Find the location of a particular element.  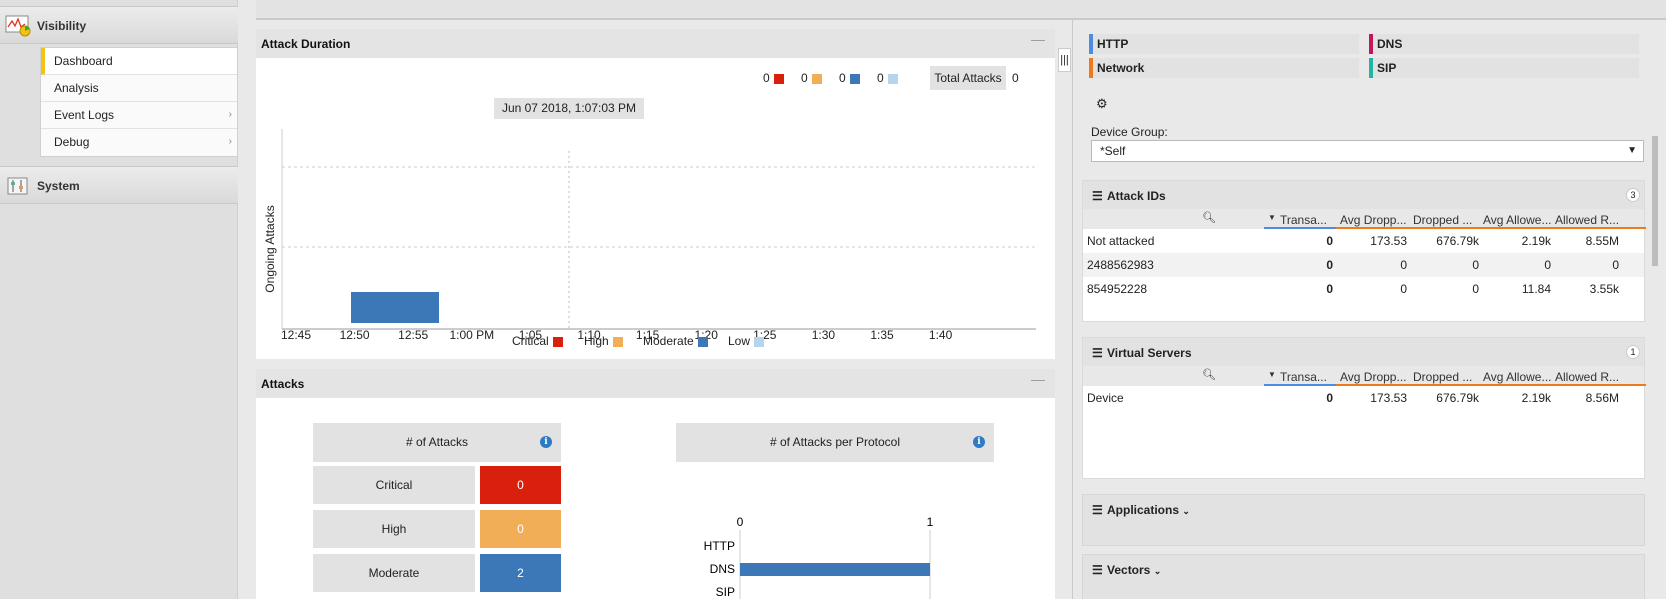

nav-item-debug: Debug › is located at coordinates (139, 142).